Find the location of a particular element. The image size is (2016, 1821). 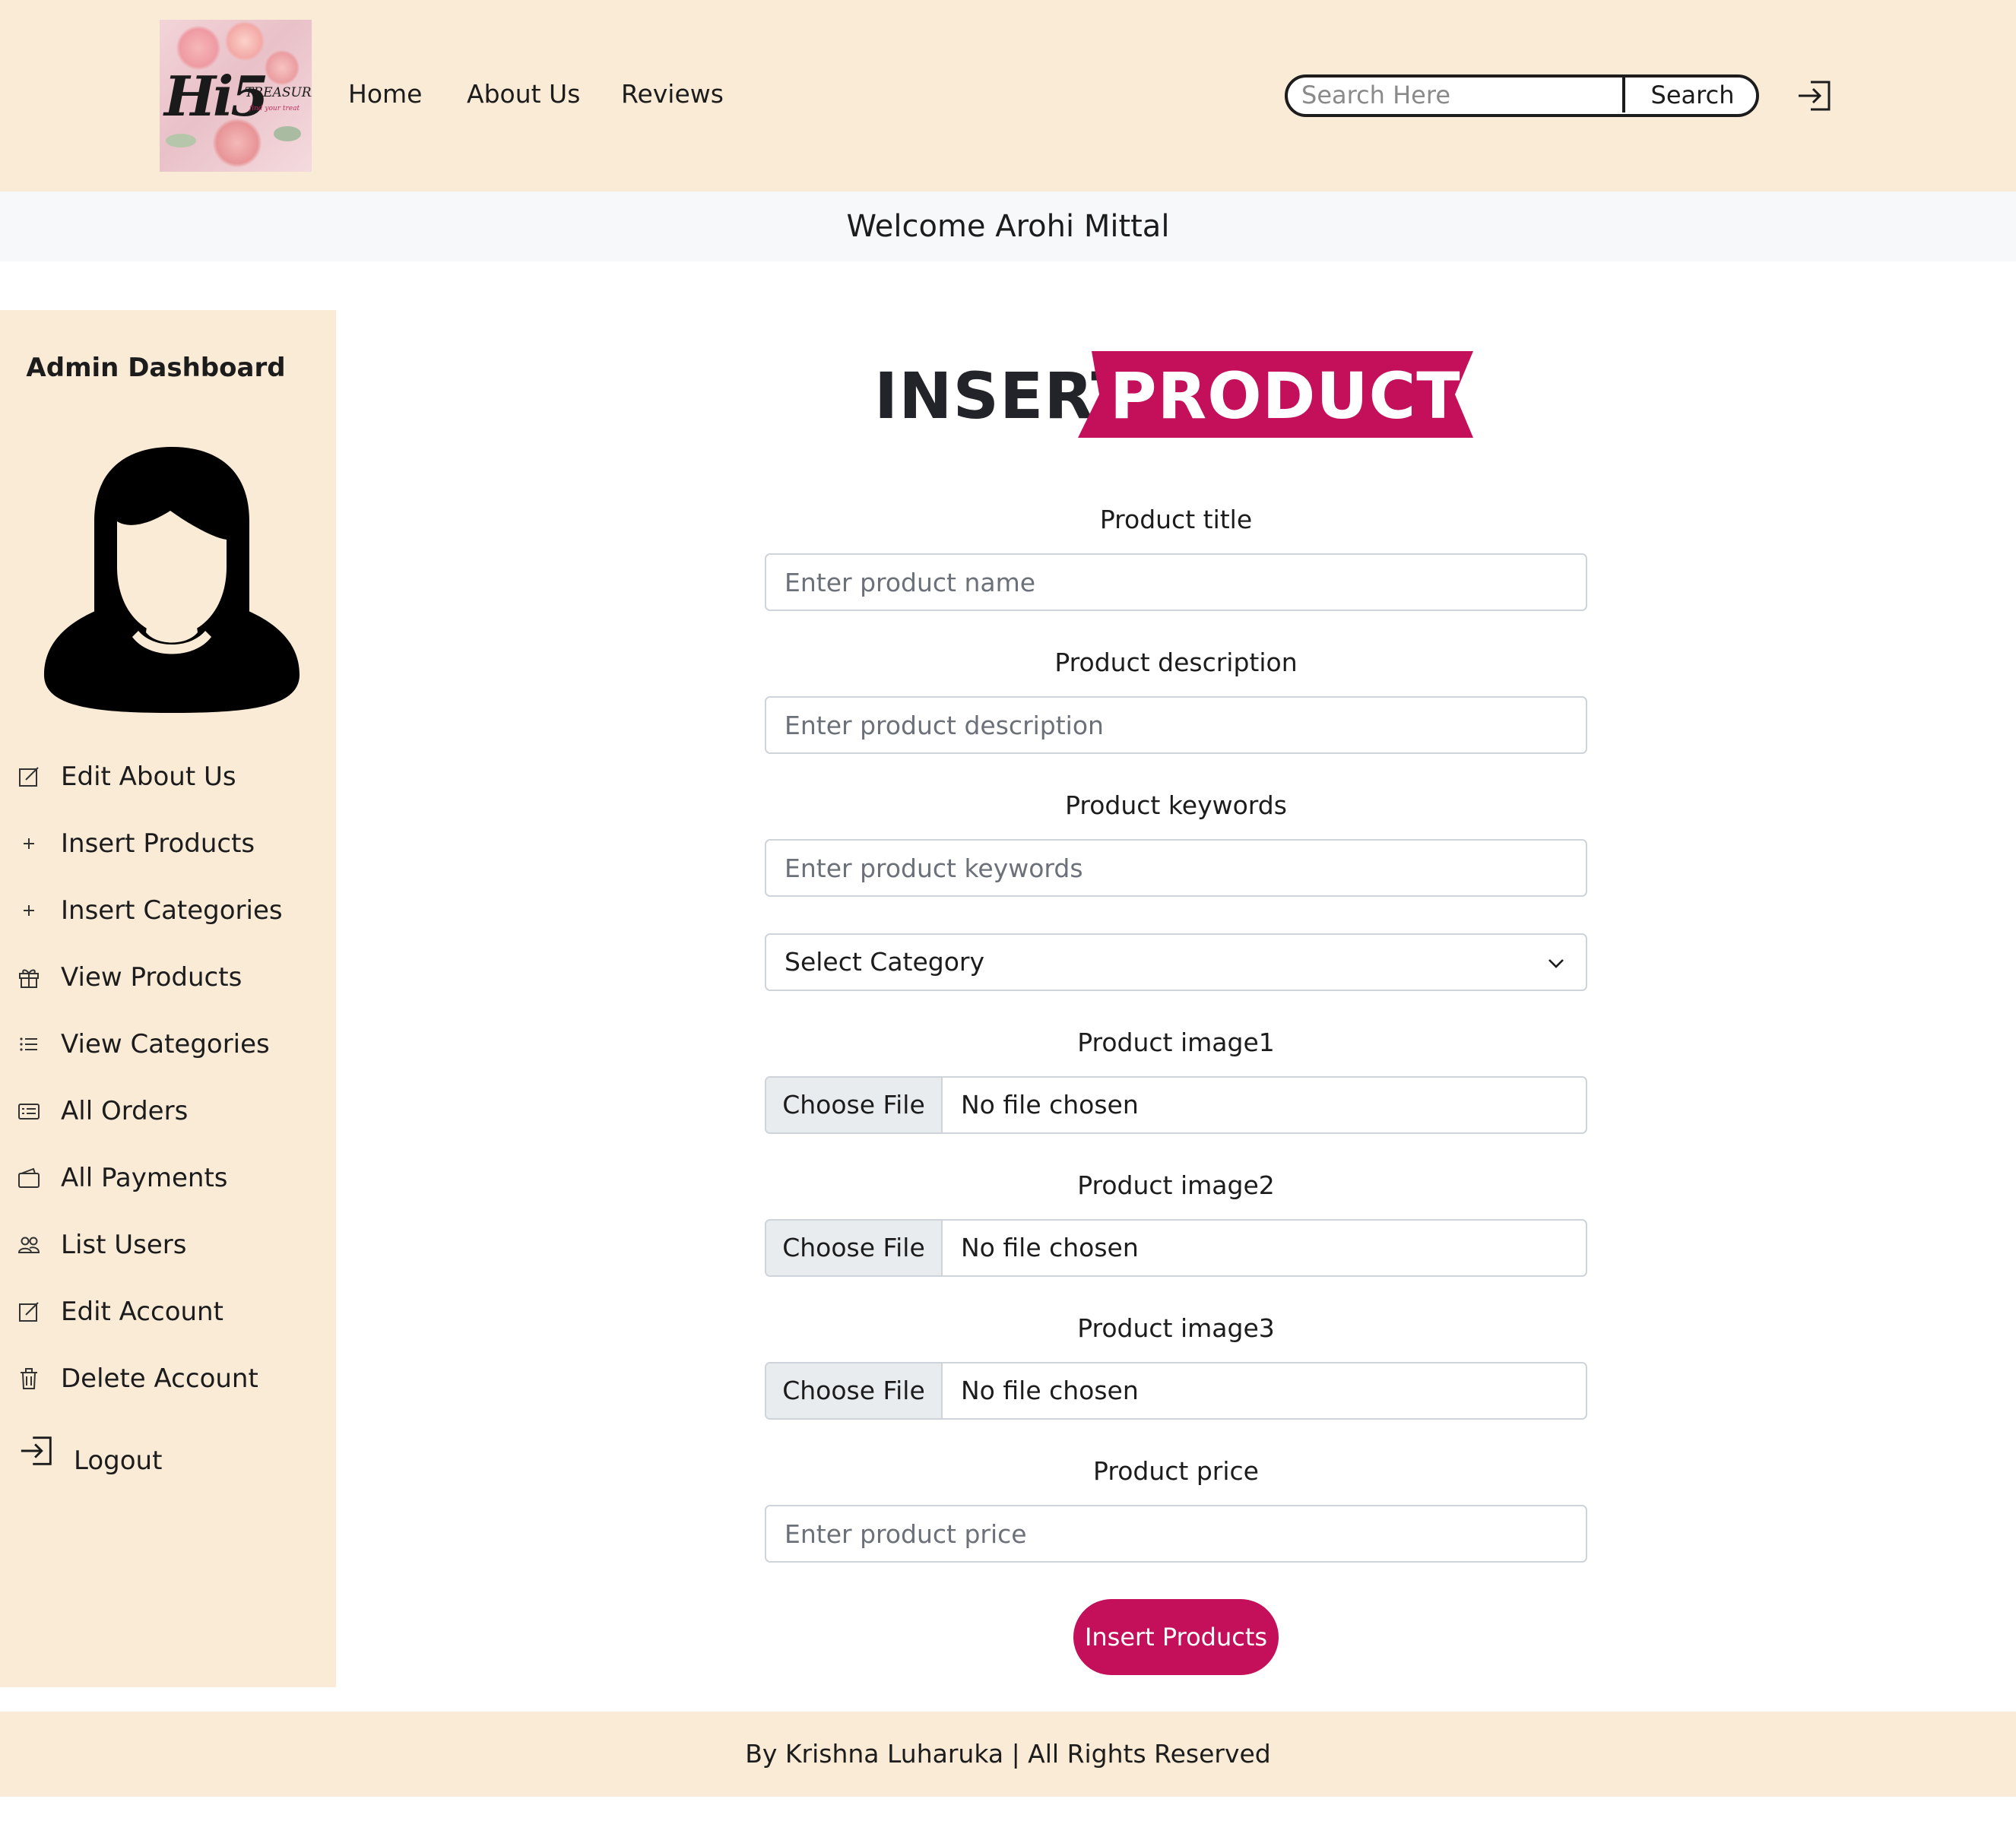

sidebar-item-label: All Payments is located at coordinates (144, 1178).